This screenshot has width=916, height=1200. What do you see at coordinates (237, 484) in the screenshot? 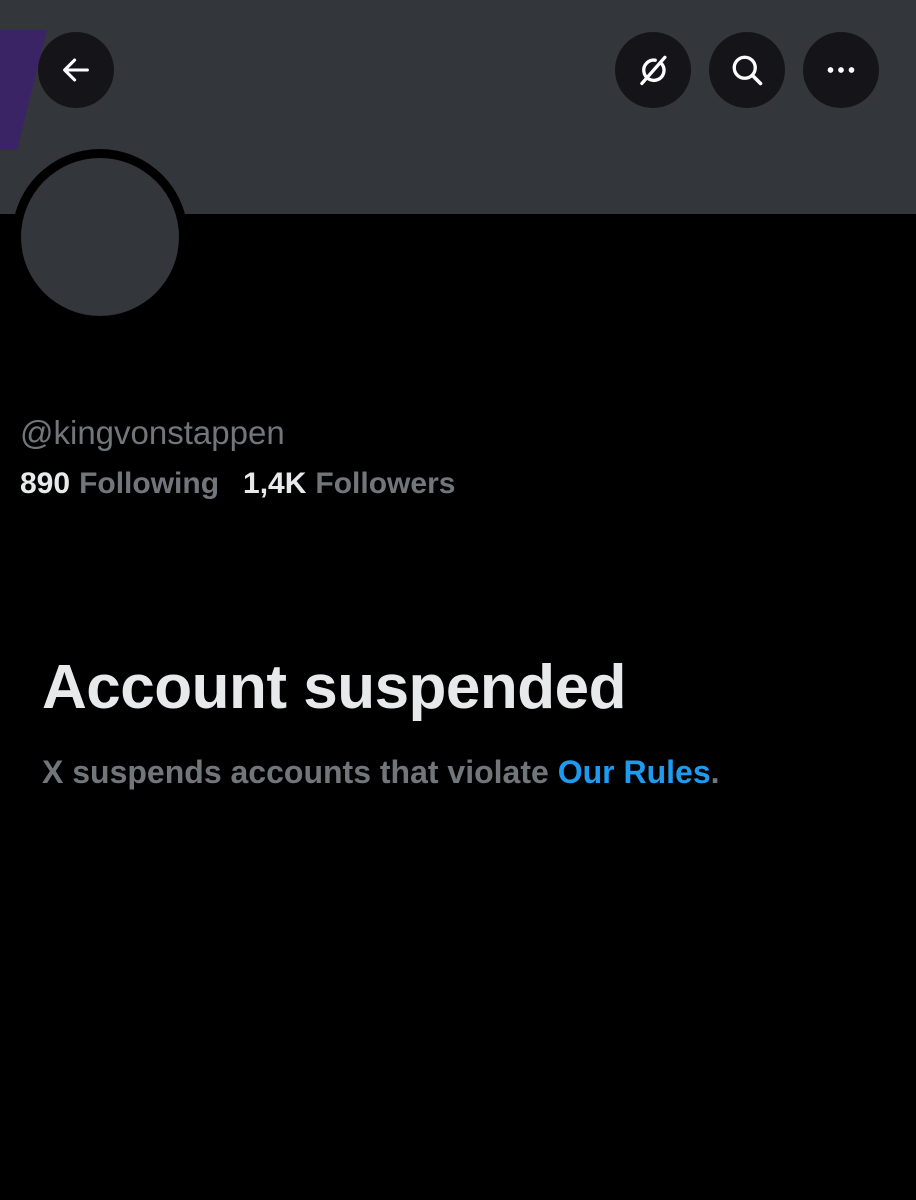
I see `profile-stats: 890 Following 1,4K Followers` at bounding box center [237, 484].